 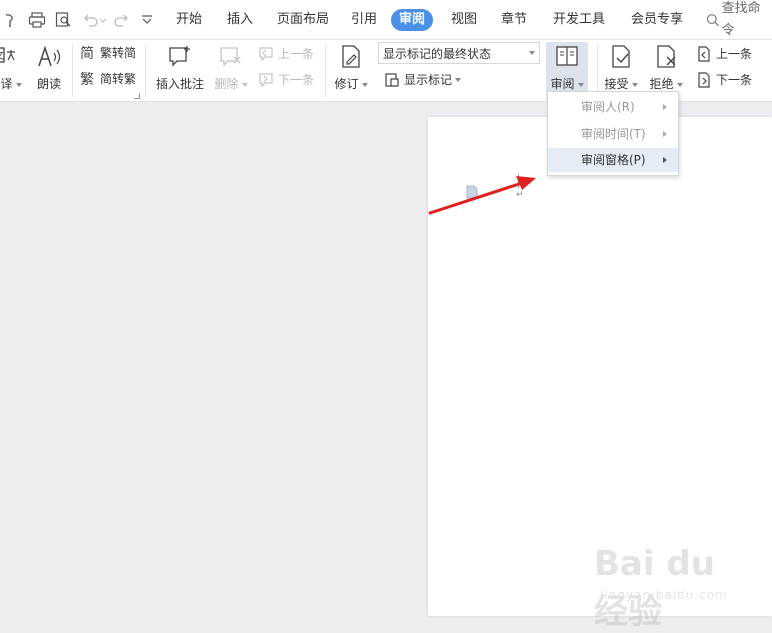 What do you see at coordinates (665, 581) in the screenshot?
I see `baidu-jingyan-watermark: Bai du 经验 jingyan.baidu.com` at bounding box center [665, 581].